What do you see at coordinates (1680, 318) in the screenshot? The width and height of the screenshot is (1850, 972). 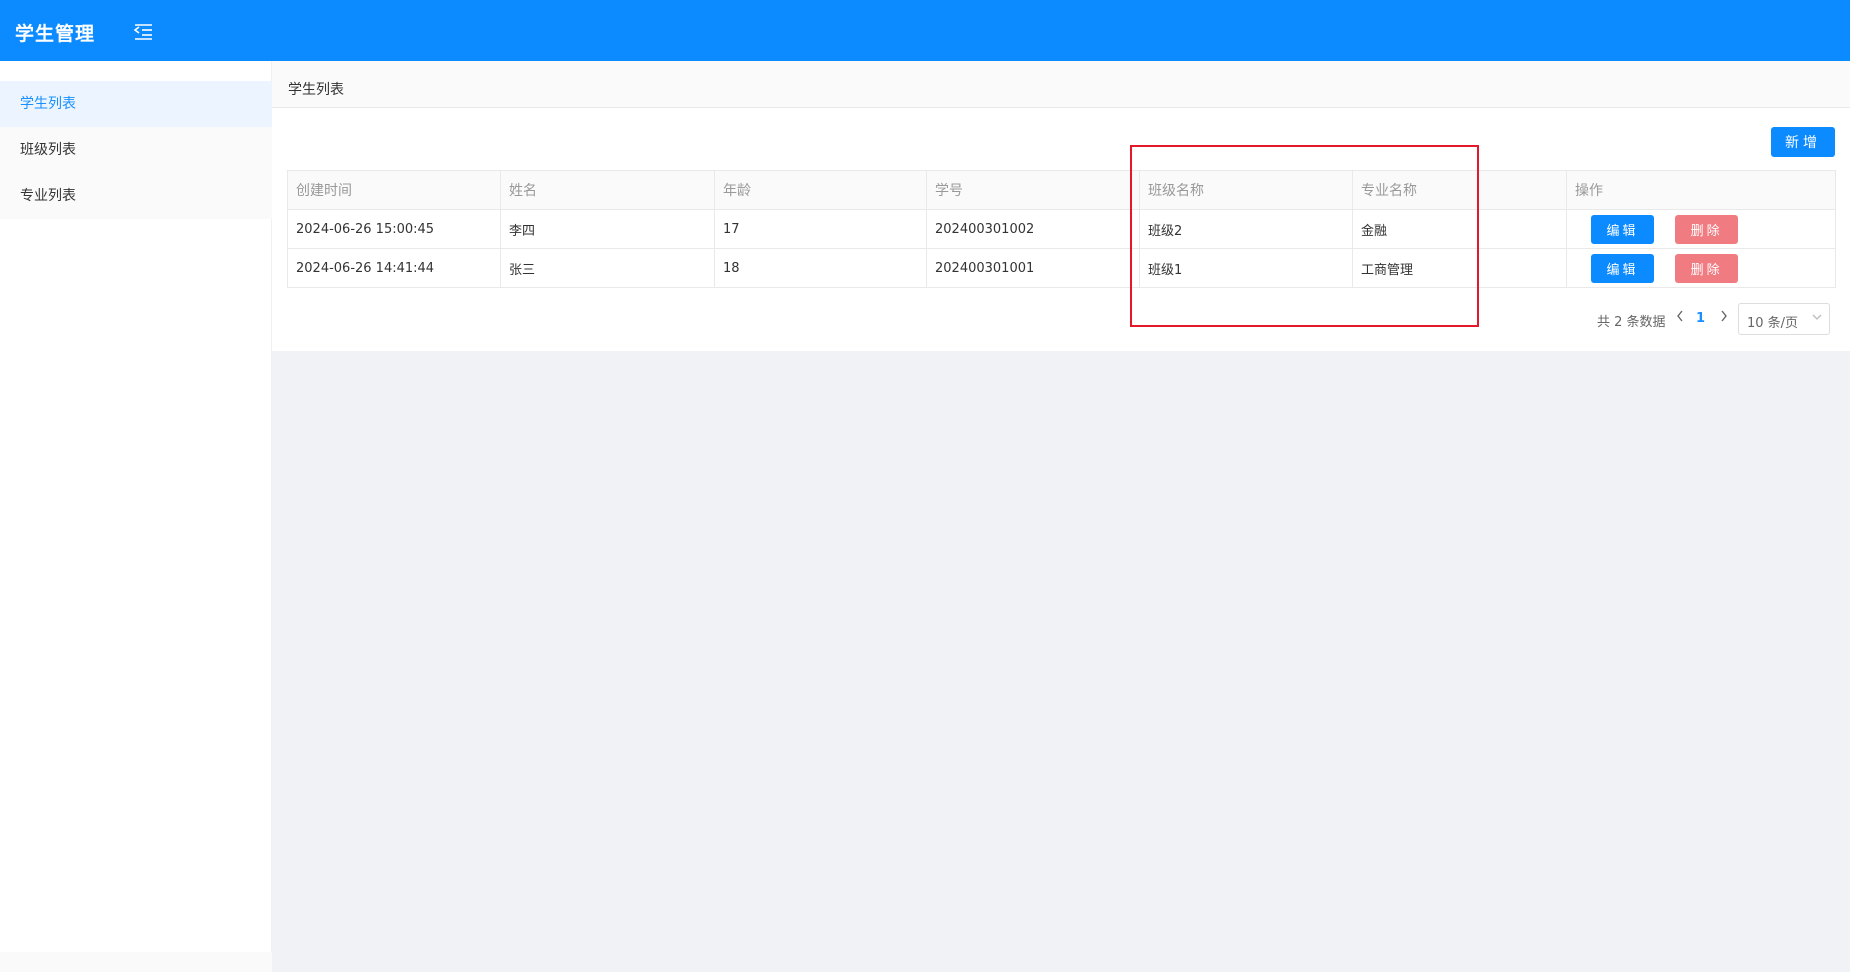 I see `chevron-left-icon` at bounding box center [1680, 318].